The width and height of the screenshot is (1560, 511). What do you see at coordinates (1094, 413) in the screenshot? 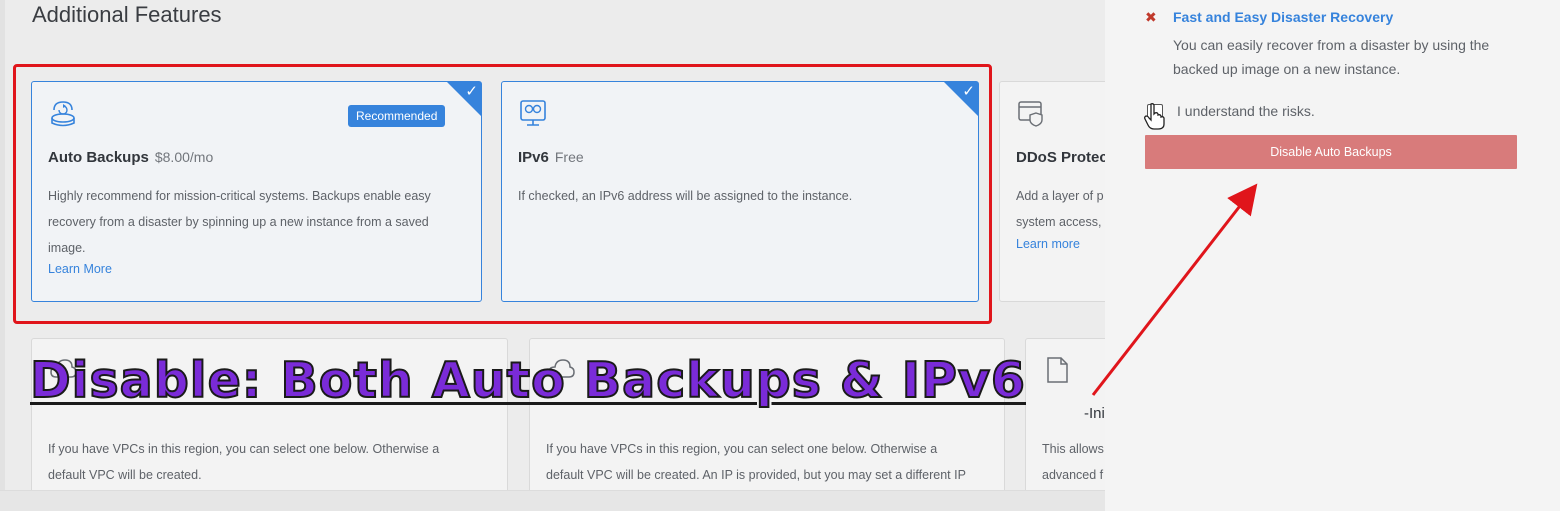
I see `cloud-init-title: -Ini` at bounding box center [1094, 413].